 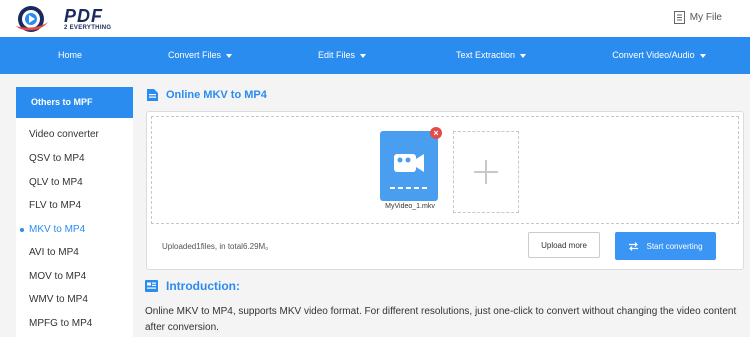 I want to click on introduction-title: Introduction:, so click(x=203, y=286).